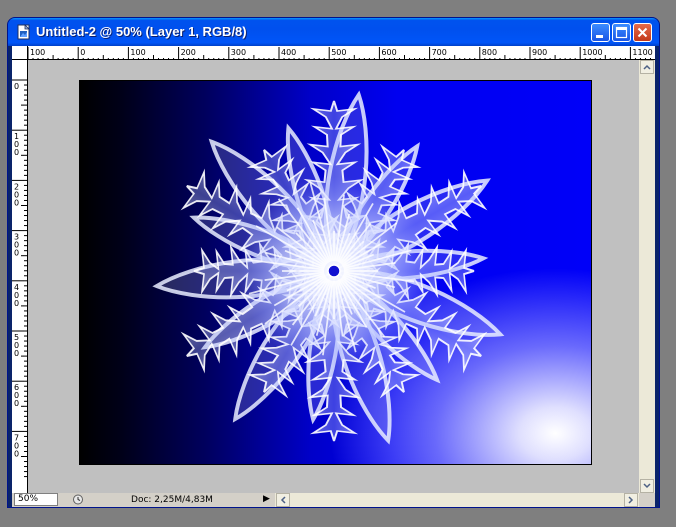 The image size is (676, 527). I want to click on scroll-left-button, so click(283, 500).